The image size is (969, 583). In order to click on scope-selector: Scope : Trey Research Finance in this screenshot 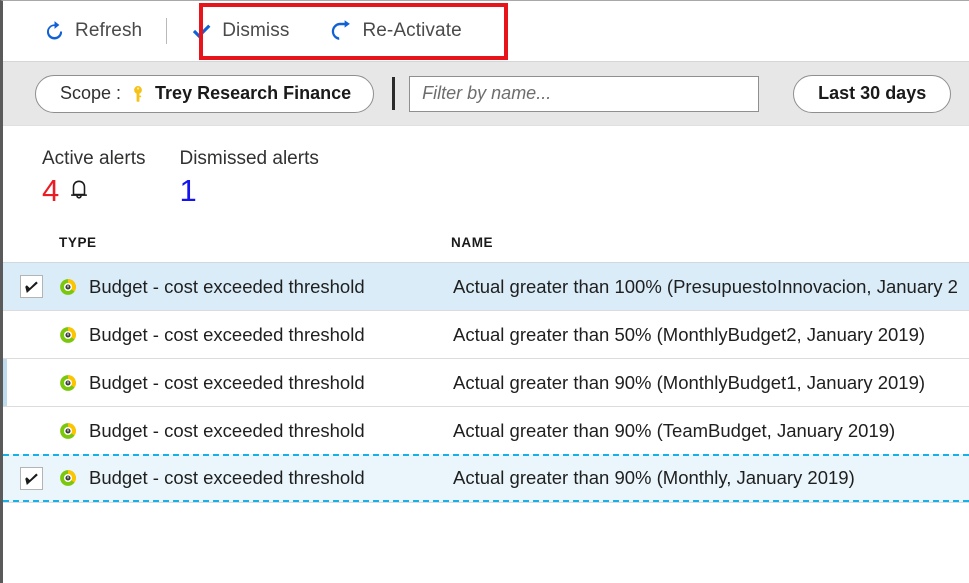, I will do `click(205, 93)`.